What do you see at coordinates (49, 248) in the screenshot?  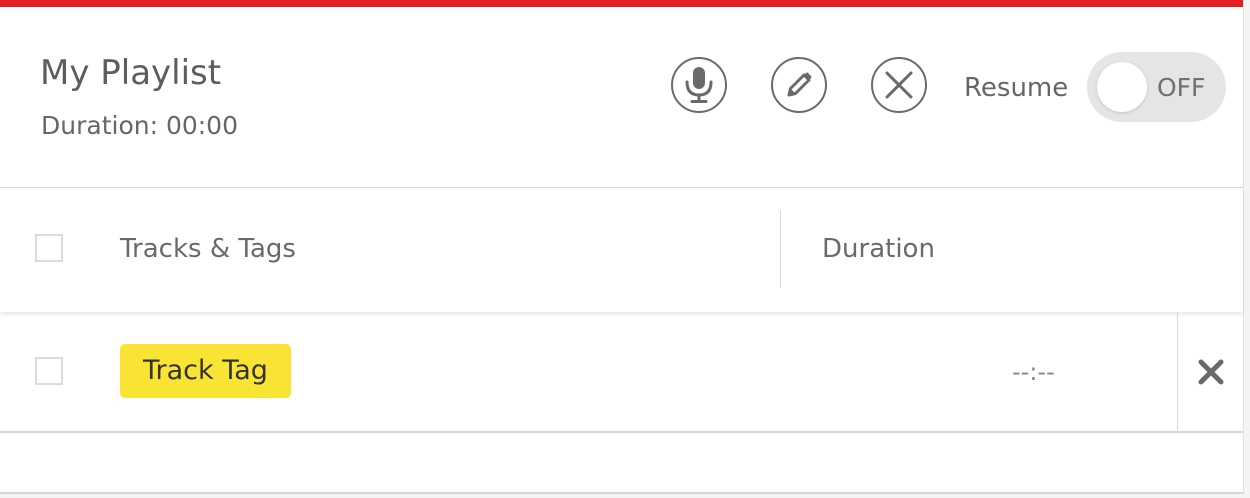 I see `select-all-checkbox` at bounding box center [49, 248].